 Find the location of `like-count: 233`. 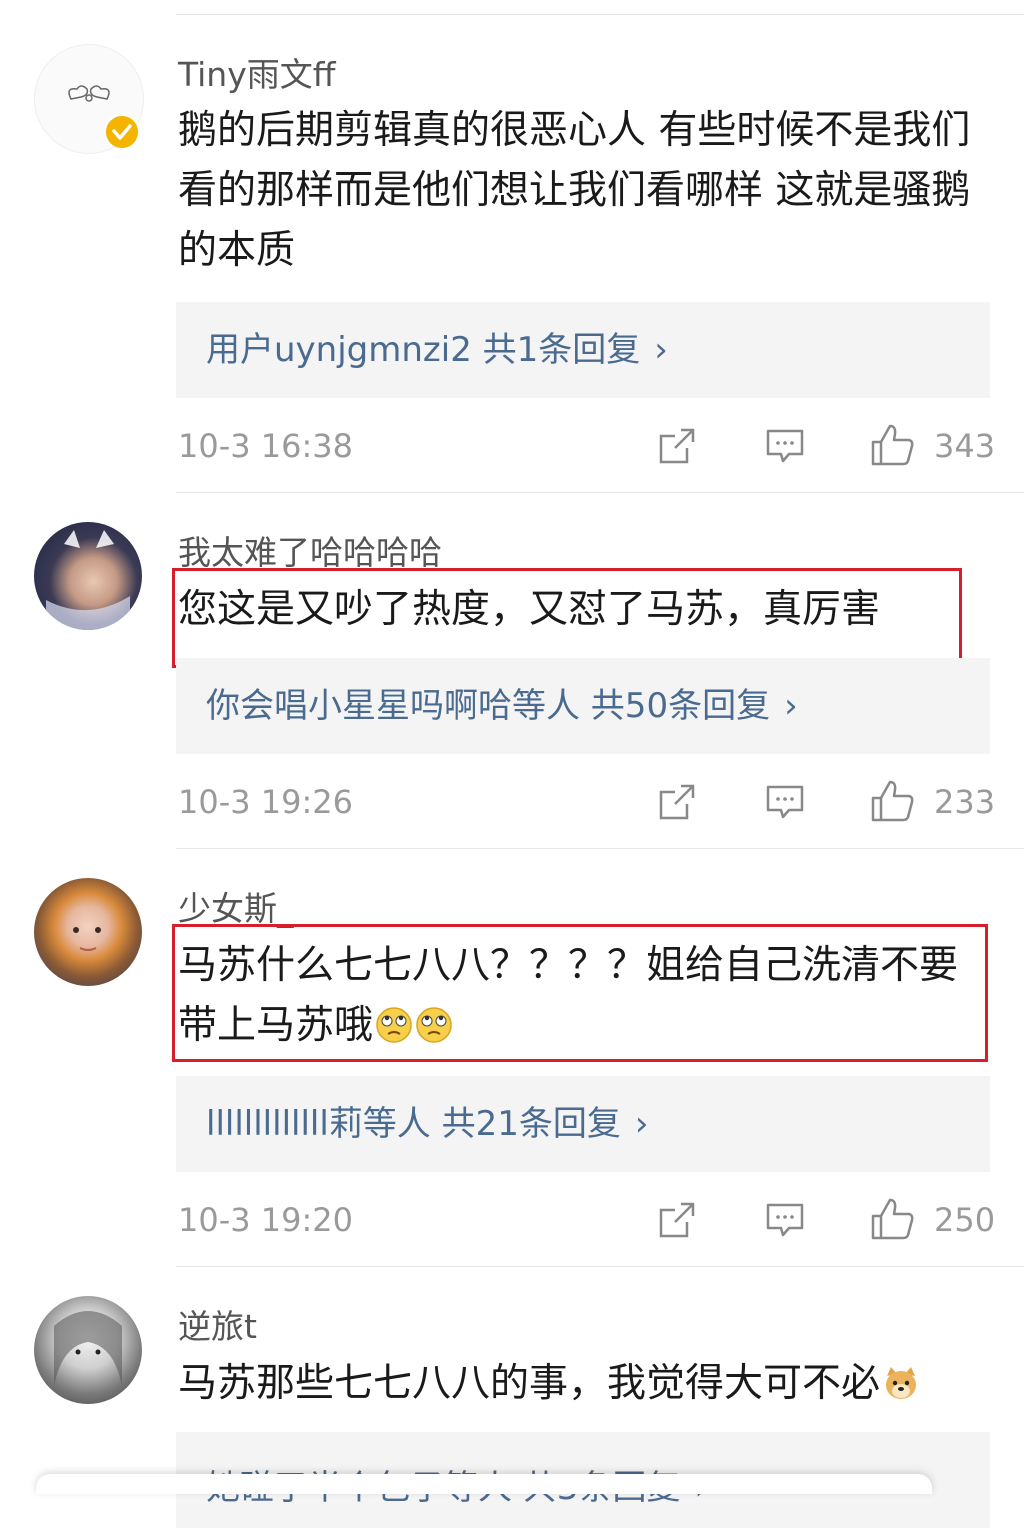

like-count: 233 is located at coordinates (965, 802).